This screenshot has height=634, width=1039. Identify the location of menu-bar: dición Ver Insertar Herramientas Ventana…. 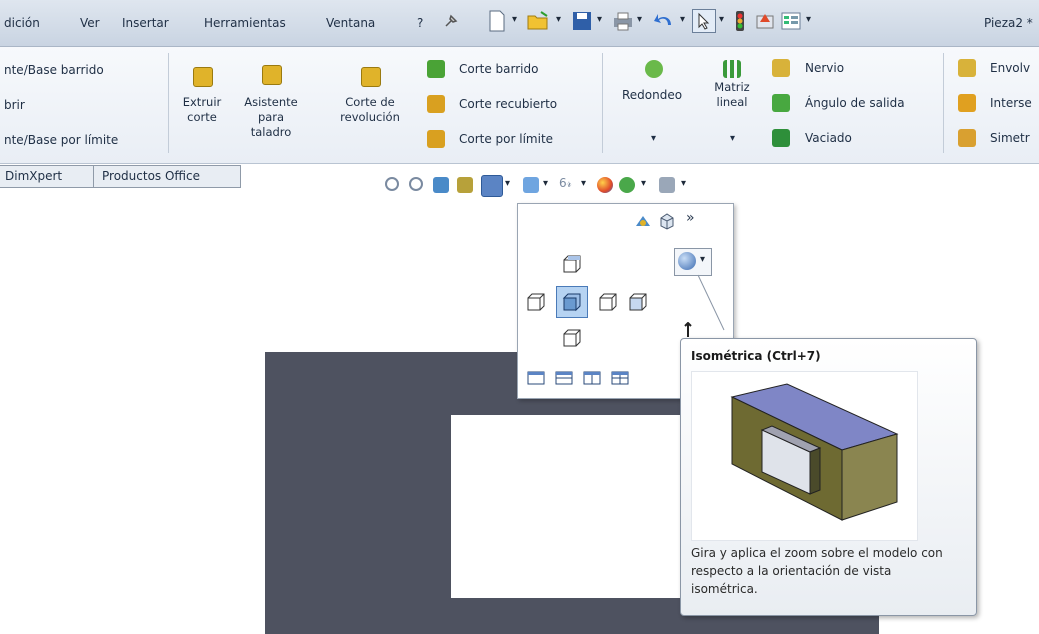
(519, 23).